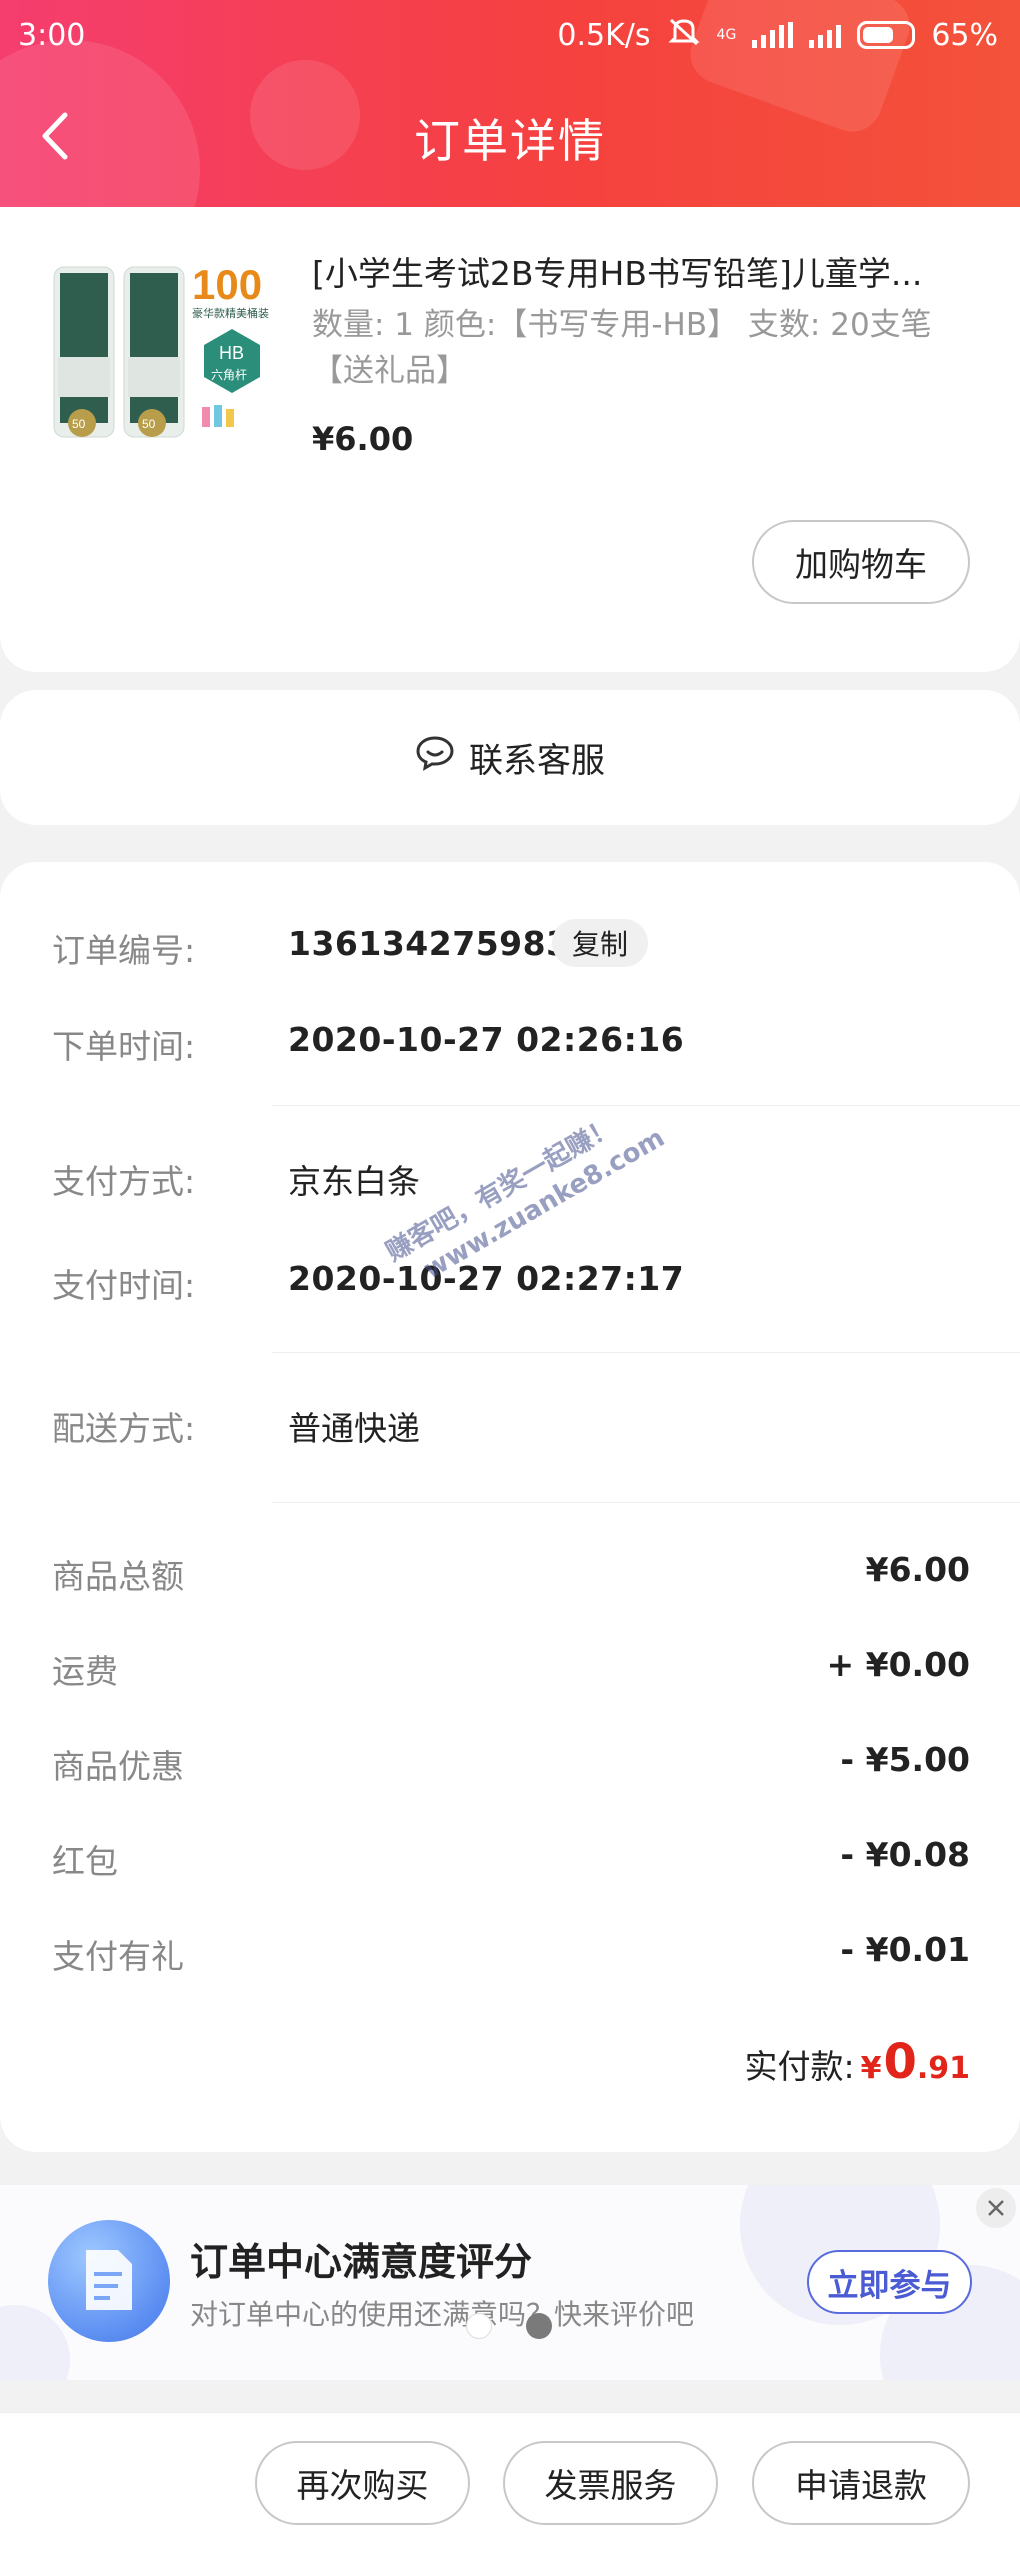  What do you see at coordinates (886, 35) in the screenshot?
I see `battery-icon` at bounding box center [886, 35].